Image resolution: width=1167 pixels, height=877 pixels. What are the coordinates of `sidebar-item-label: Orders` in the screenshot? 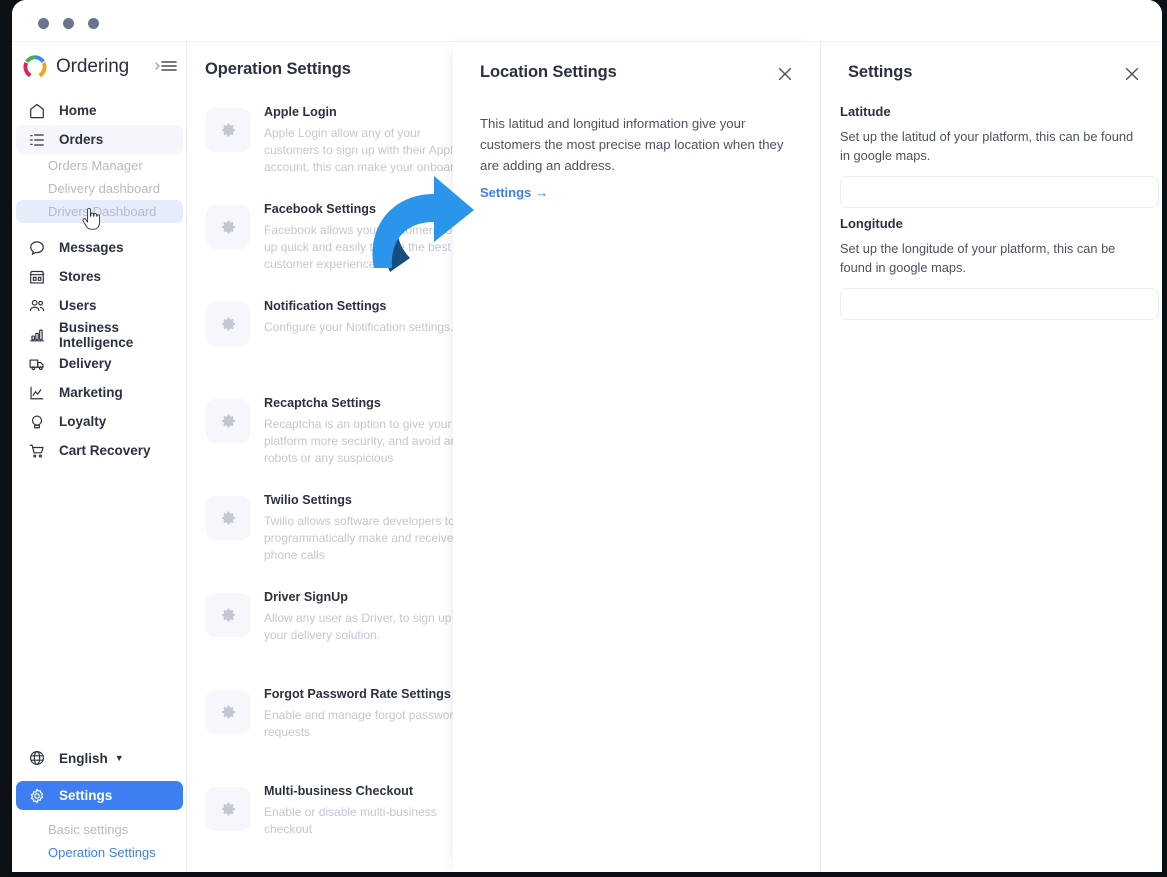 It's located at (81, 139).